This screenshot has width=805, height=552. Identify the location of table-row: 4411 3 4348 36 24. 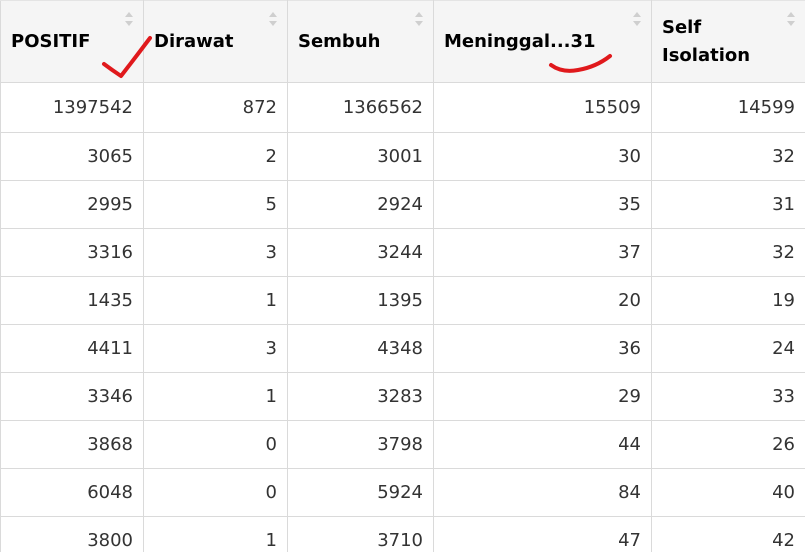
(402, 348).